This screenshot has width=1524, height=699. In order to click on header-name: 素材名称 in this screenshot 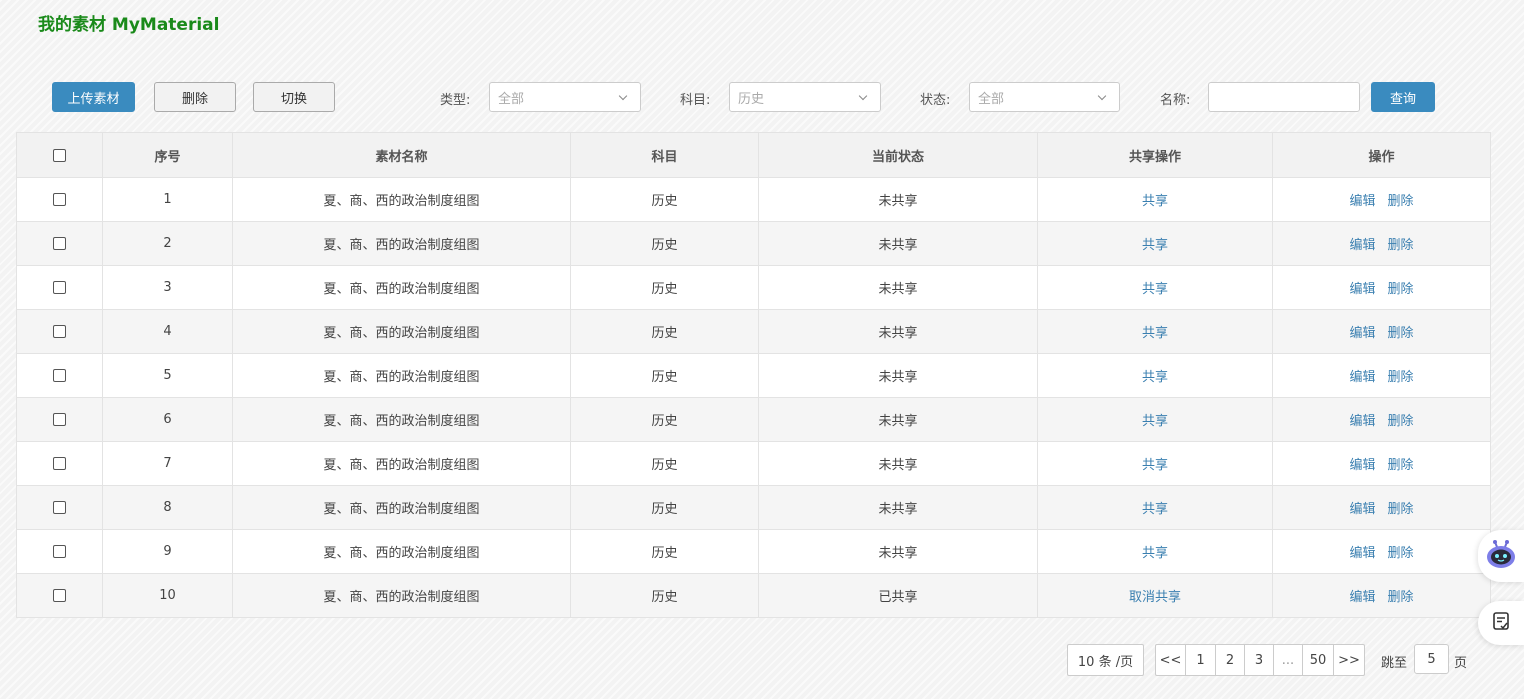, I will do `click(401, 155)`.